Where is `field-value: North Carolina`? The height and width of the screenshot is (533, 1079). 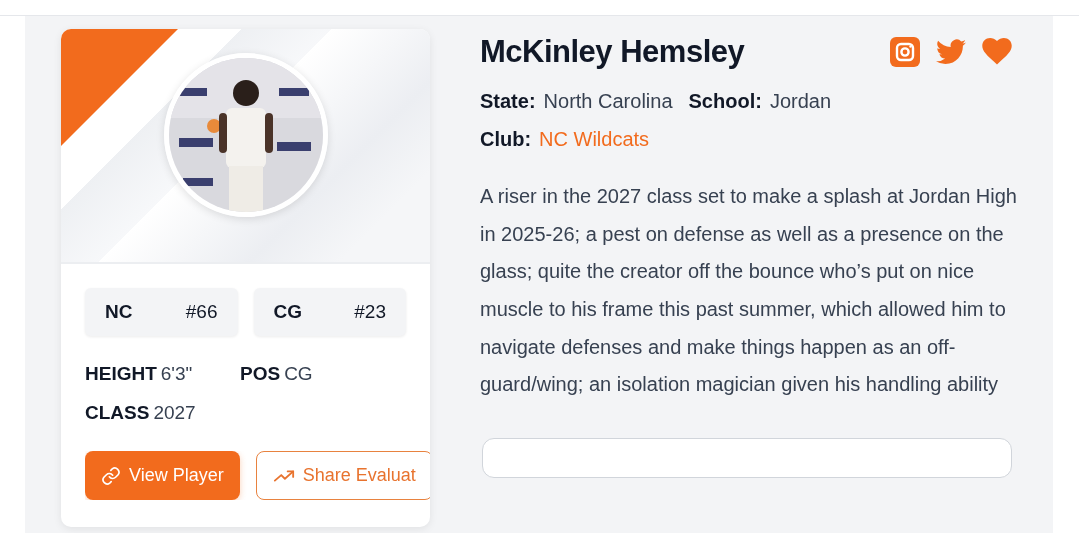
field-value: North Carolina is located at coordinates (608, 102).